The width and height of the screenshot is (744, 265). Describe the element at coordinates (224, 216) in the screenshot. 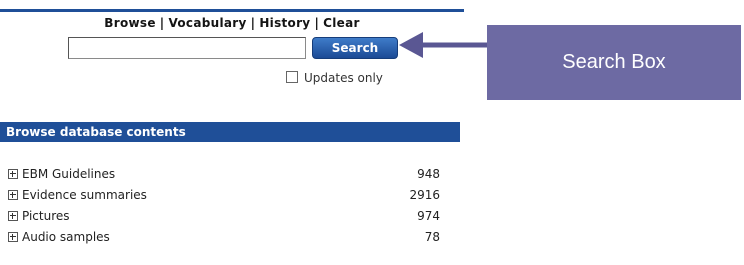

I see `list-item: Pictures 974` at that location.